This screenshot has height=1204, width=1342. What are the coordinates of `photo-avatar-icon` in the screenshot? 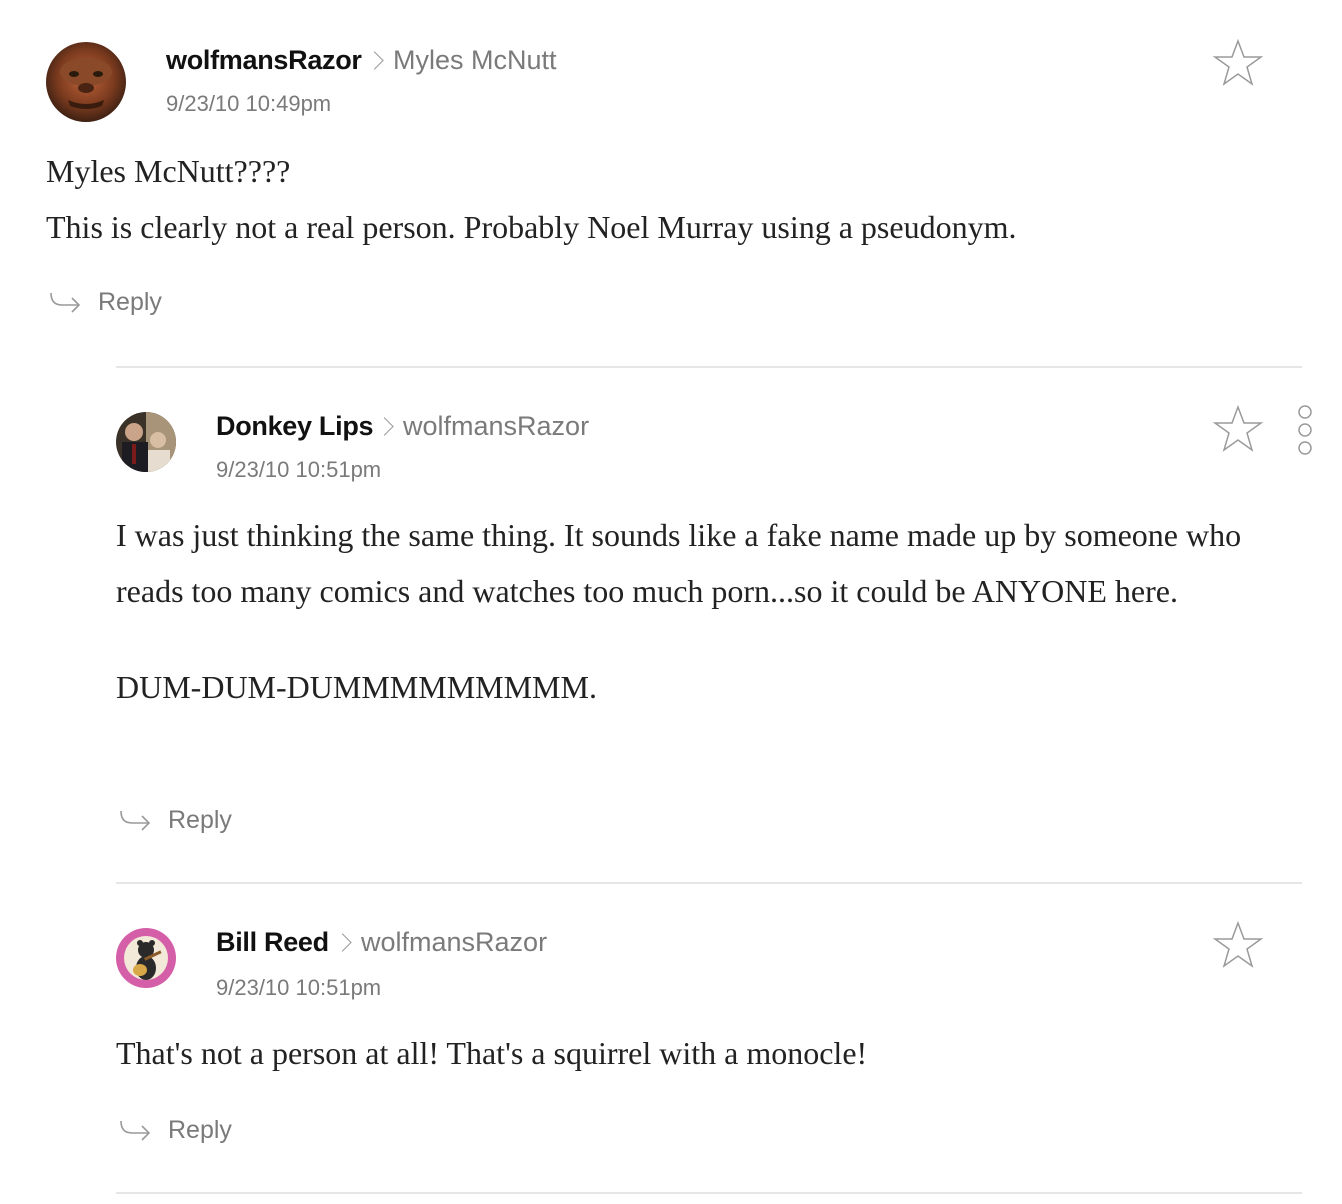 It's located at (146, 442).